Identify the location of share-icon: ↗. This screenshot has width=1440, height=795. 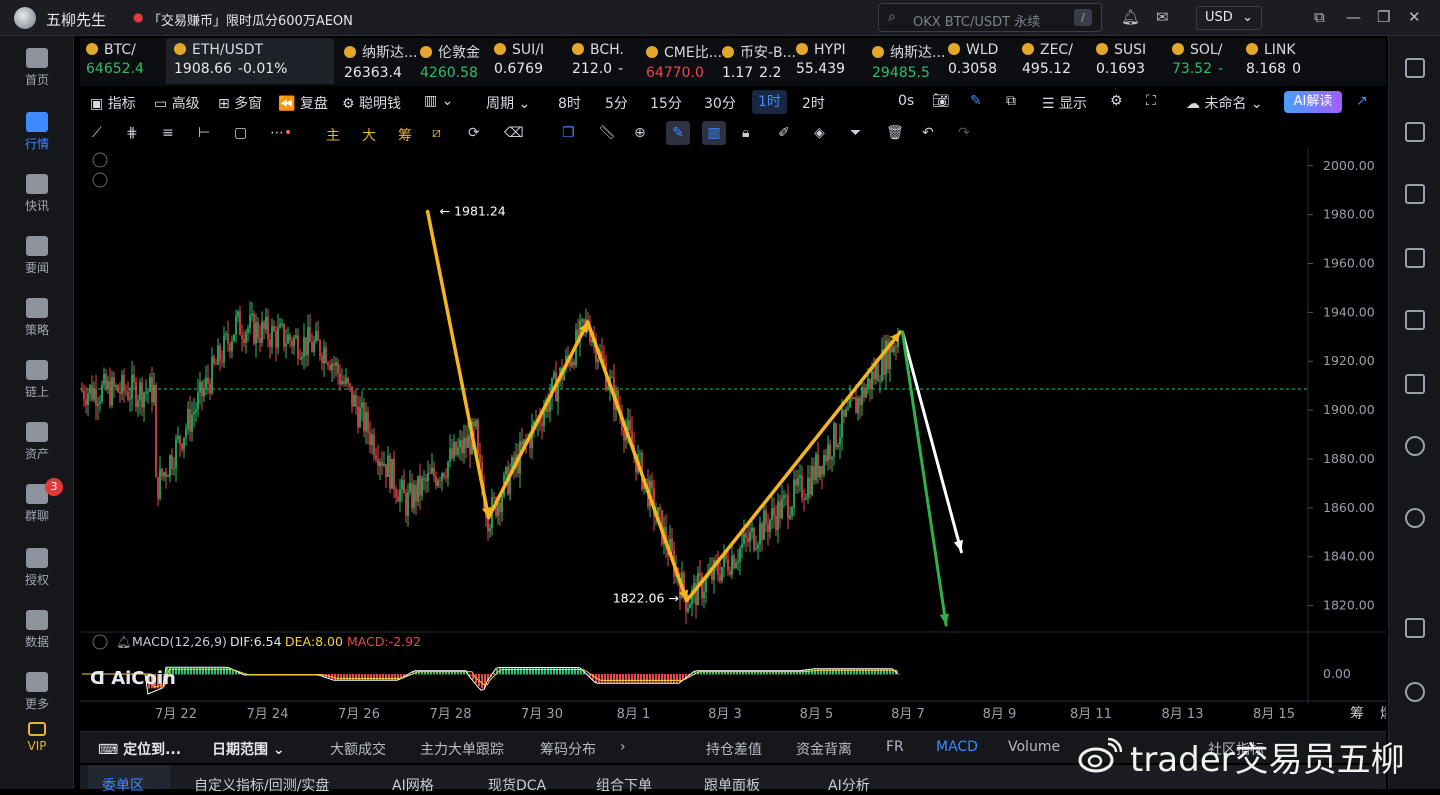
(1362, 101).